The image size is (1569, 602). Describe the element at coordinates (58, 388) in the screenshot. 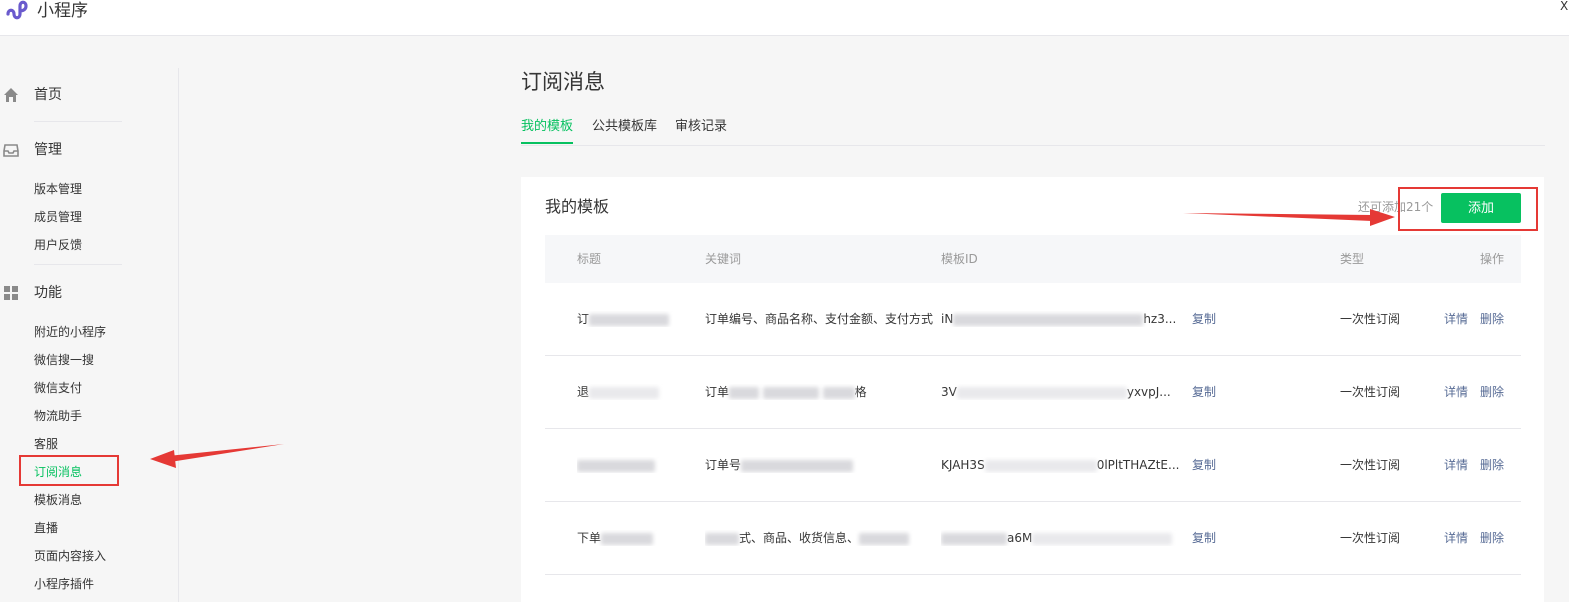

I see `sidebar-item-wechat-pay: 微信支付` at that location.